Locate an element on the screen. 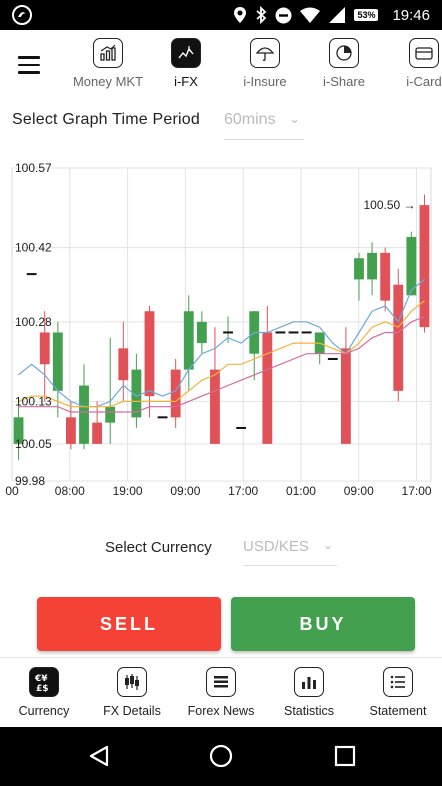 The image size is (442, 786). bottom-nav-statement: Statement is located at coordinates (398, 692).